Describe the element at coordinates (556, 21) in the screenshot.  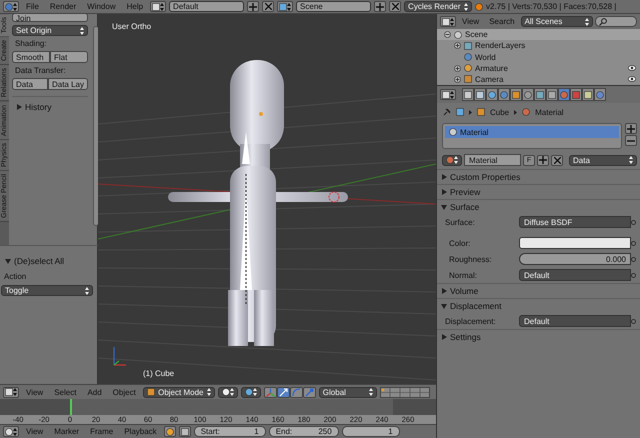
I see `display-mode-dropdown: All Scenes` at that location.